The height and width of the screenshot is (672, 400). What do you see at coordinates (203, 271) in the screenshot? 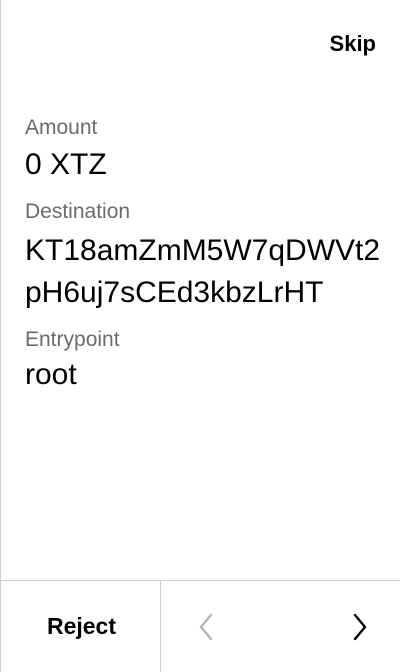
I see `destination-value: KT18amZmM5W7qDWVt2pH6uj7sCEd3kbzLrHT` at bounding box center [203, 271].